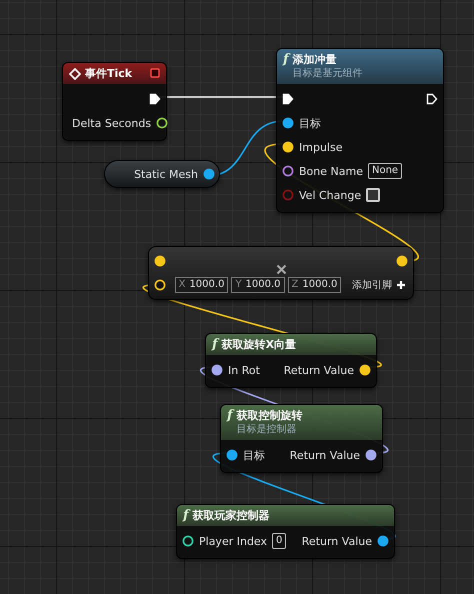 Image resolution: width=474 pixels, height=594 pixels. Describe the element at coordinates (379, 285) in the screenshot. I see `add-pin-button: 添加引脚` at that location.